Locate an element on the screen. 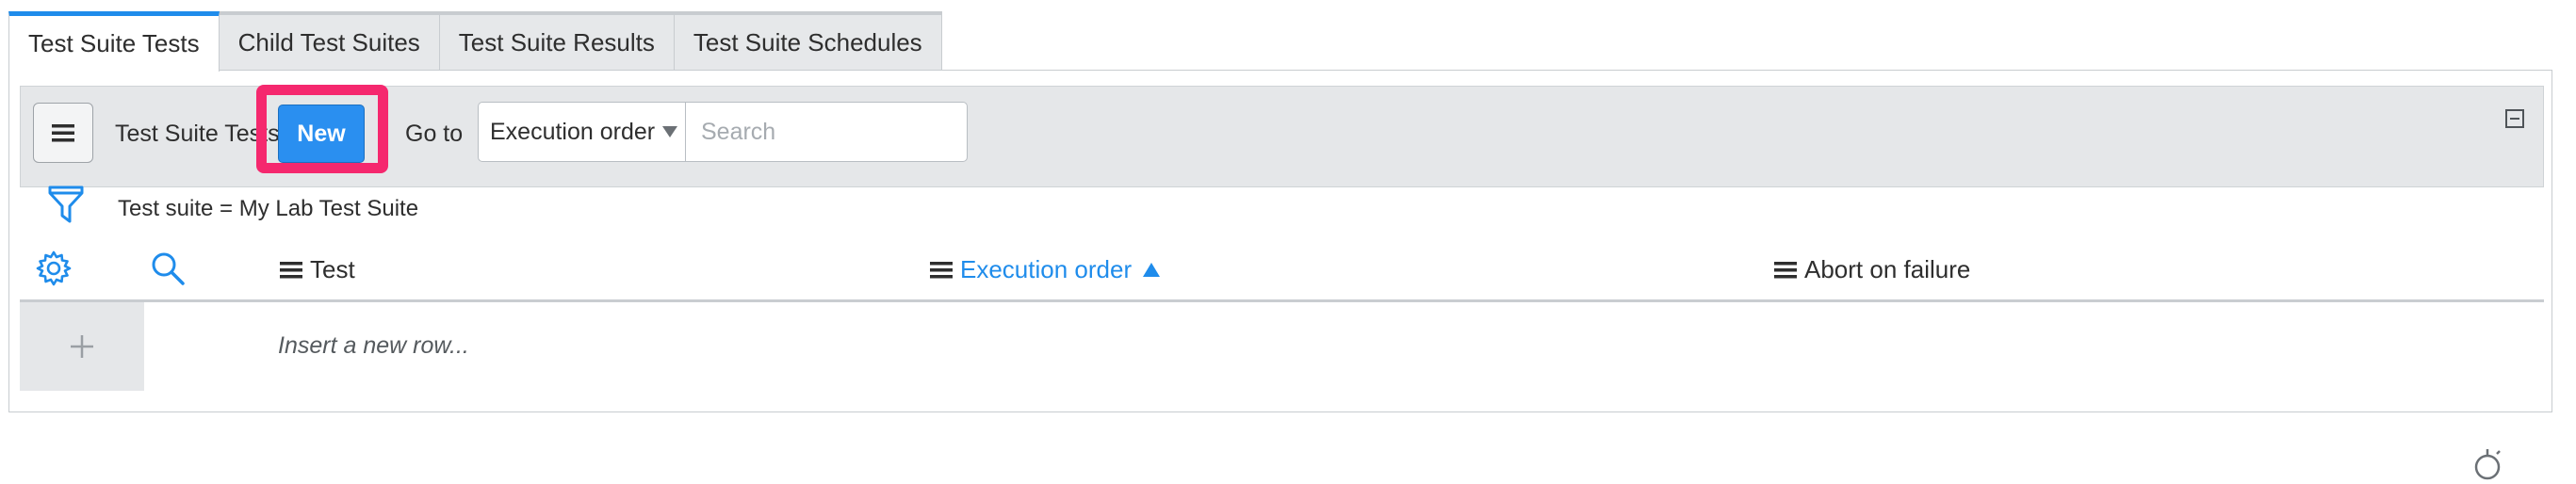  add-row-button is located at coordinates (82, 346).